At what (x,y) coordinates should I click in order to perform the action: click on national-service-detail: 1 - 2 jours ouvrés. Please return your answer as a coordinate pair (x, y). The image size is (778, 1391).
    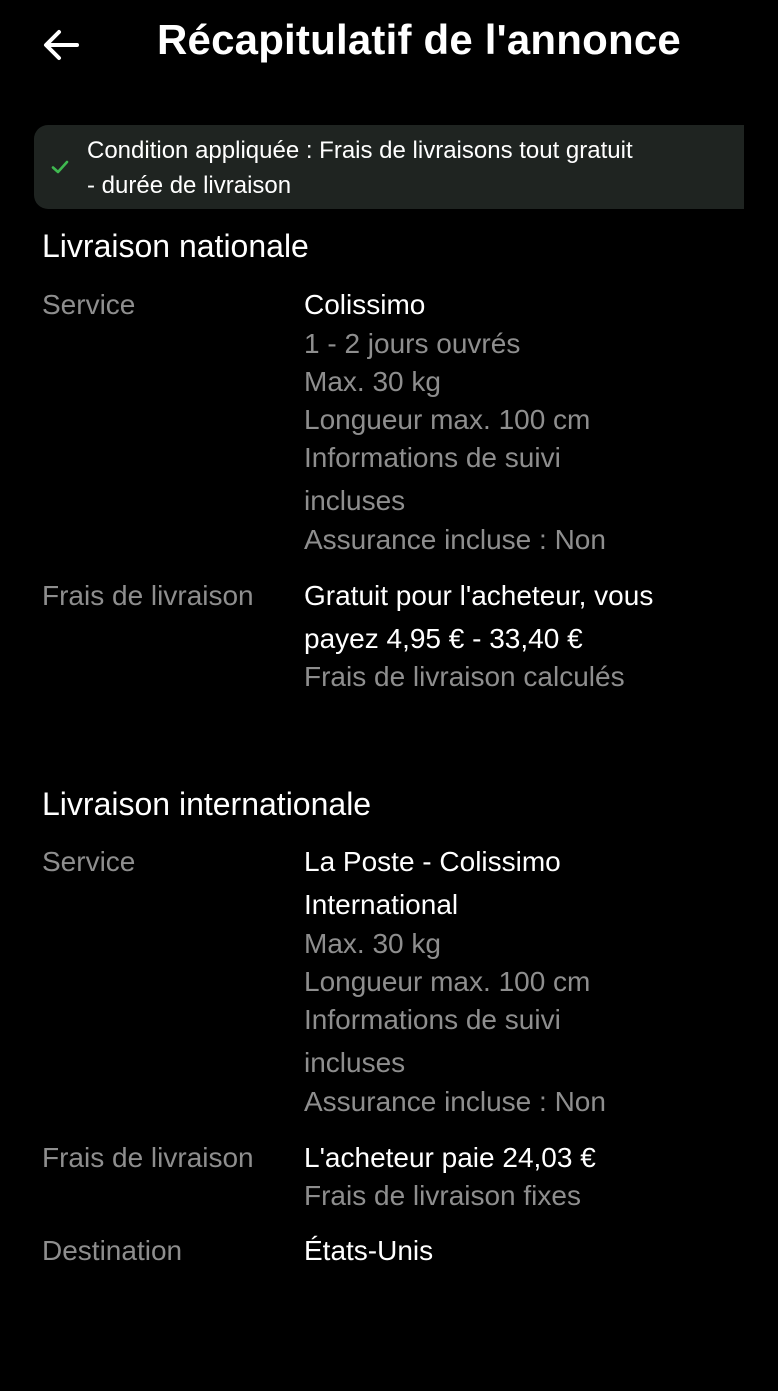
    Looking at the image, I should click on (412, 343).